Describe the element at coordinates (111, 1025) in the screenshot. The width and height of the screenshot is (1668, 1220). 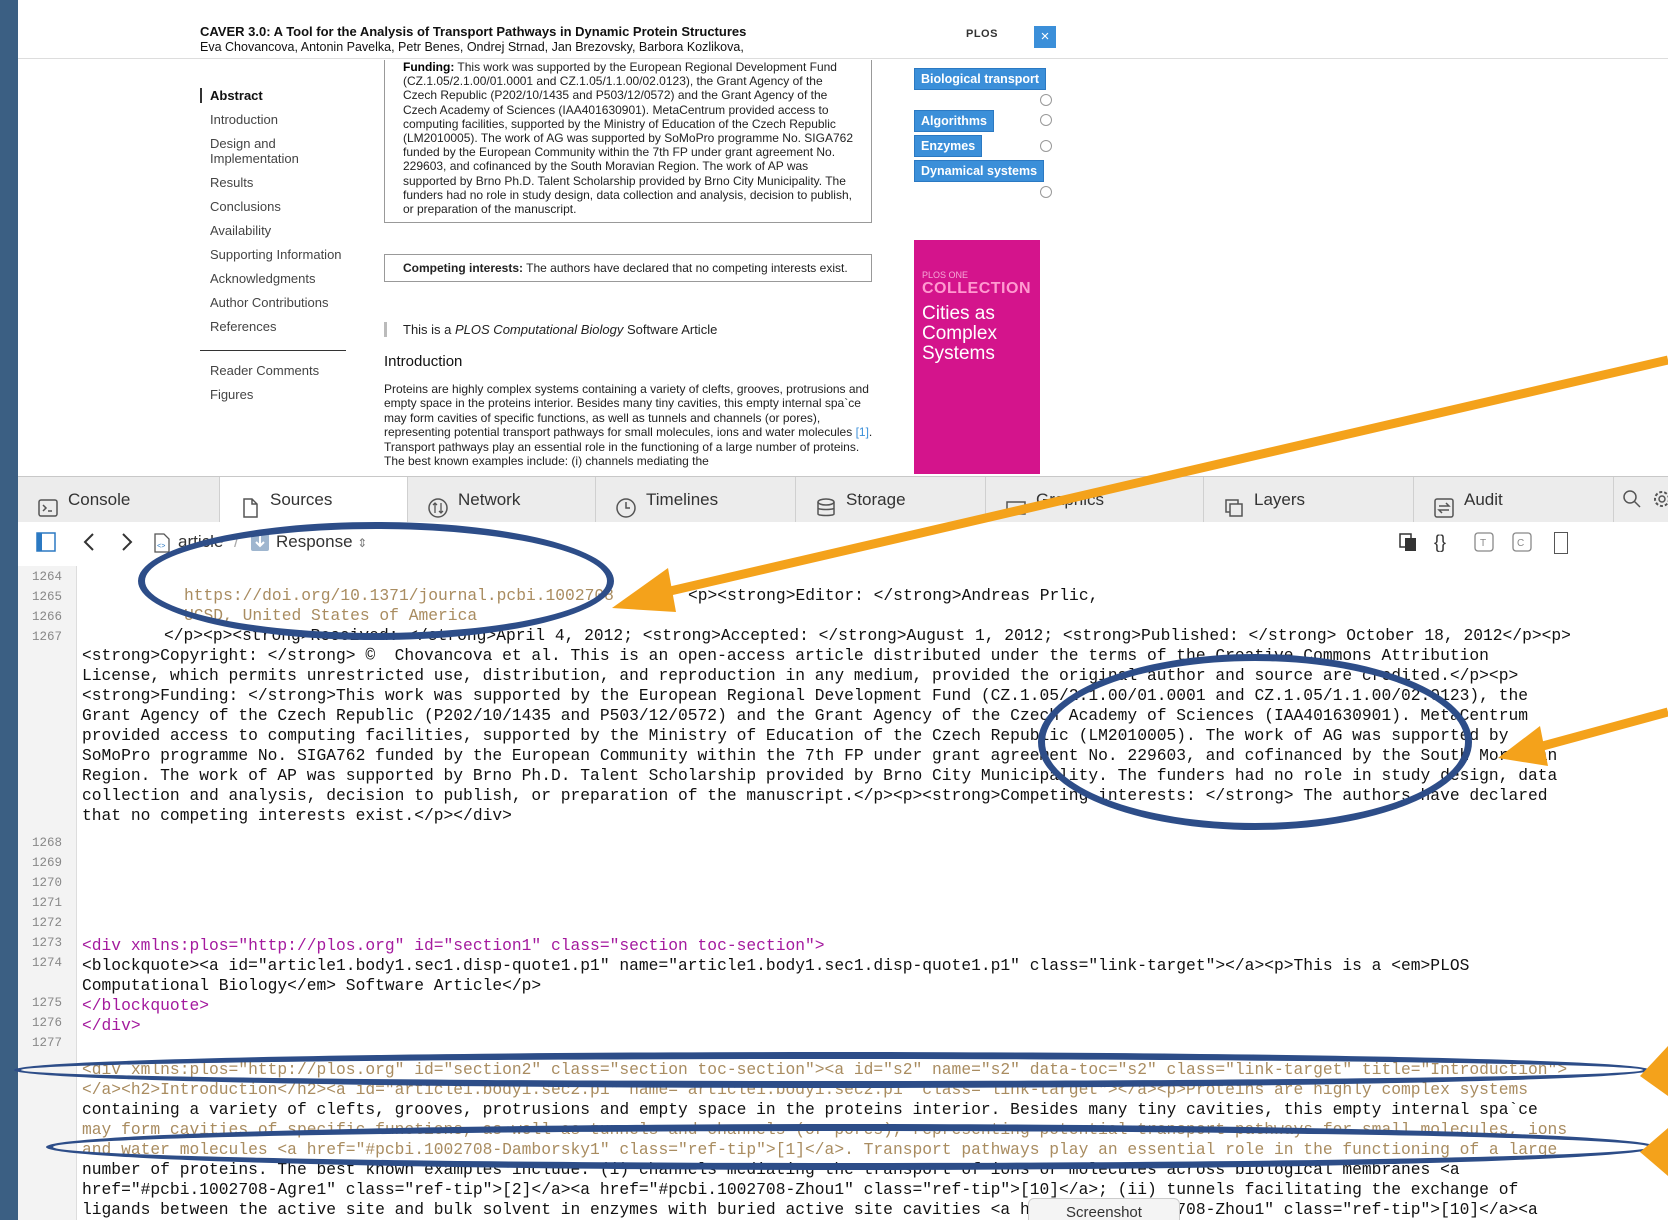
I see `code-line: </div>` at that location.